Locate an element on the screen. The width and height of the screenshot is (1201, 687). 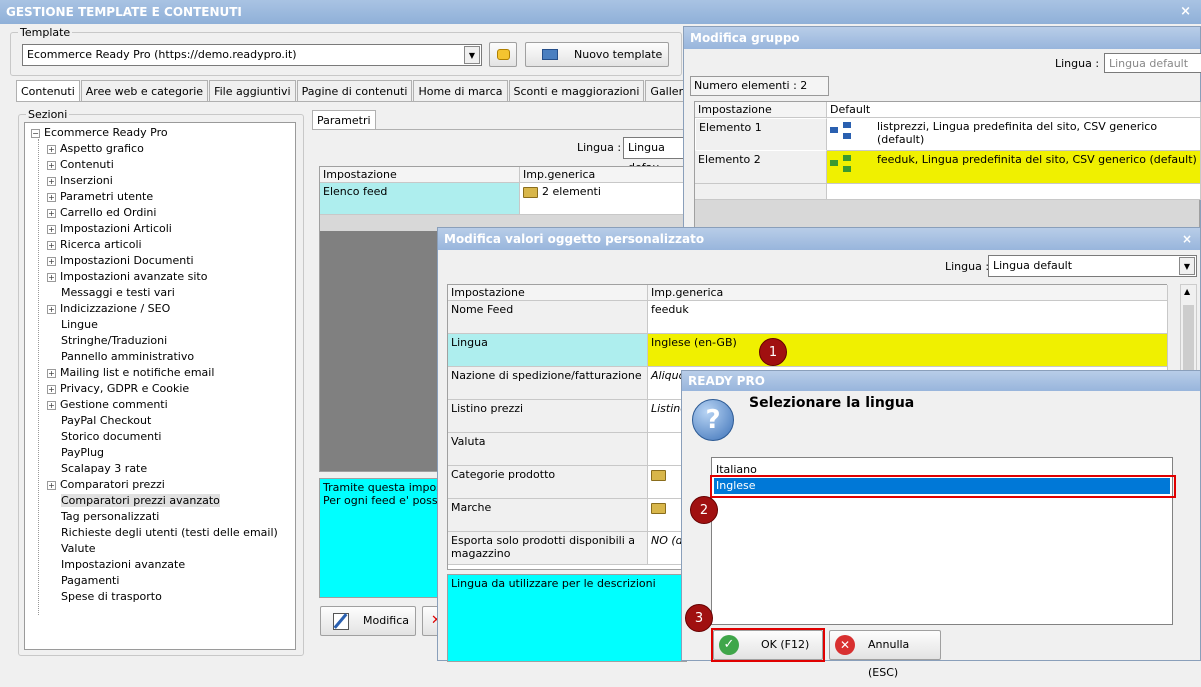
tree-item: Storico documenti is located at coordinates (111, 437).